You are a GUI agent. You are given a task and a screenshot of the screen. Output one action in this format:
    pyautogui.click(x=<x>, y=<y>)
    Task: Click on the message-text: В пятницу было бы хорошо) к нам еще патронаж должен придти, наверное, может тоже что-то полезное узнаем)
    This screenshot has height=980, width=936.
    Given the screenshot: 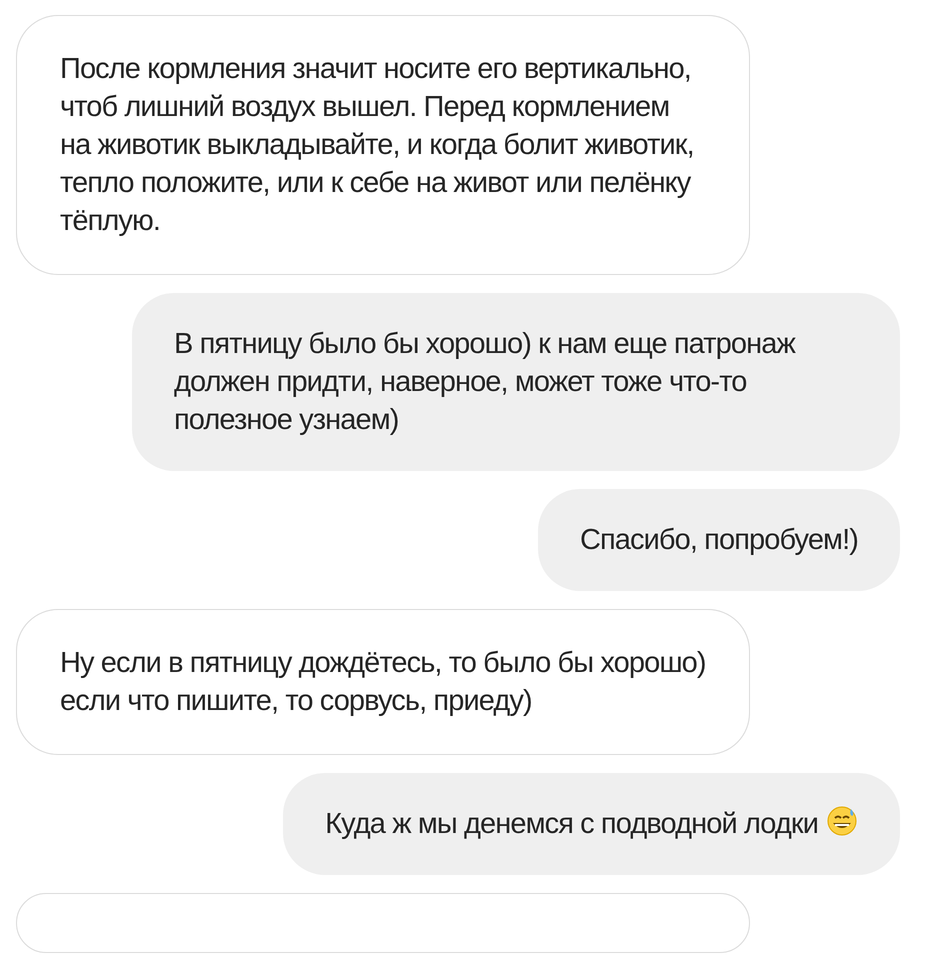 What is the action you would take?
    pyautogui.click(x=485, y=382)
    